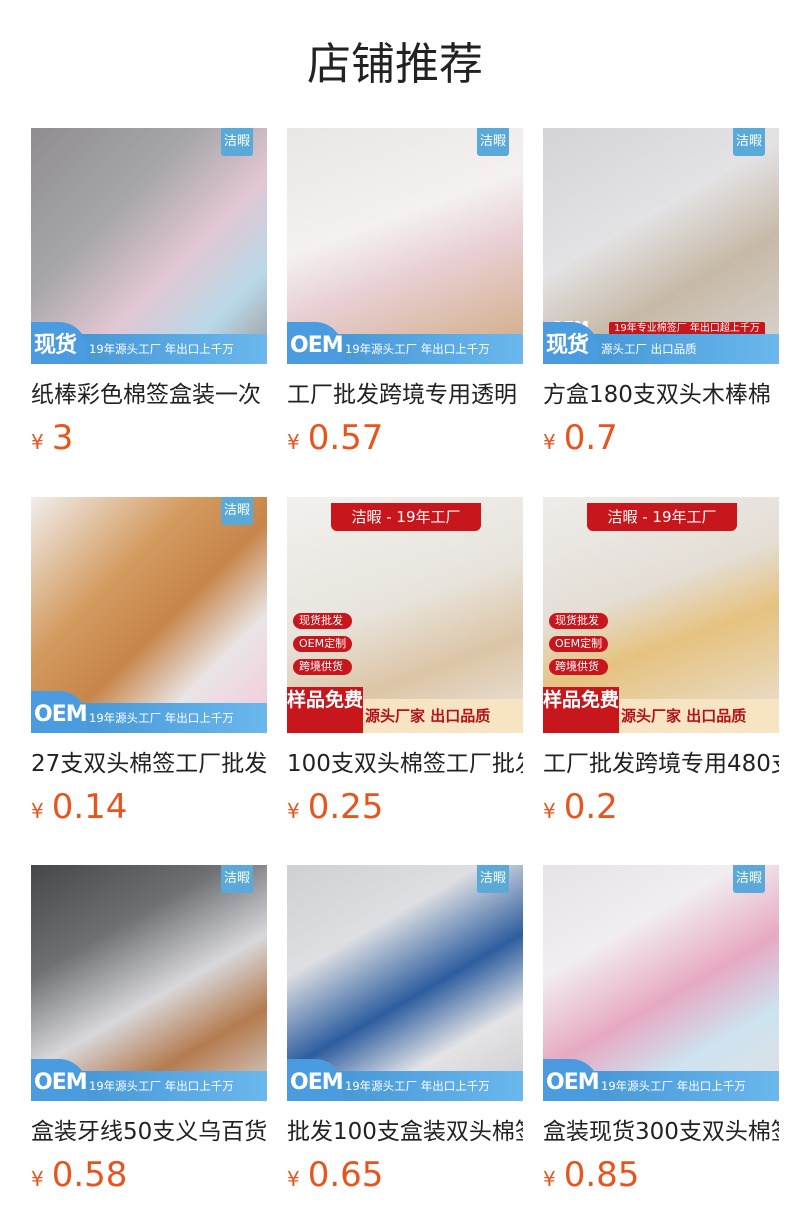 Image resolution: width=790 pixels, height=1232 pixels. I want to click on product-card: 洁暇 OEM 19年源头工厂 年出口上千万盒装现货300支双头棉签 ¥0.85, so click(661, 1033).